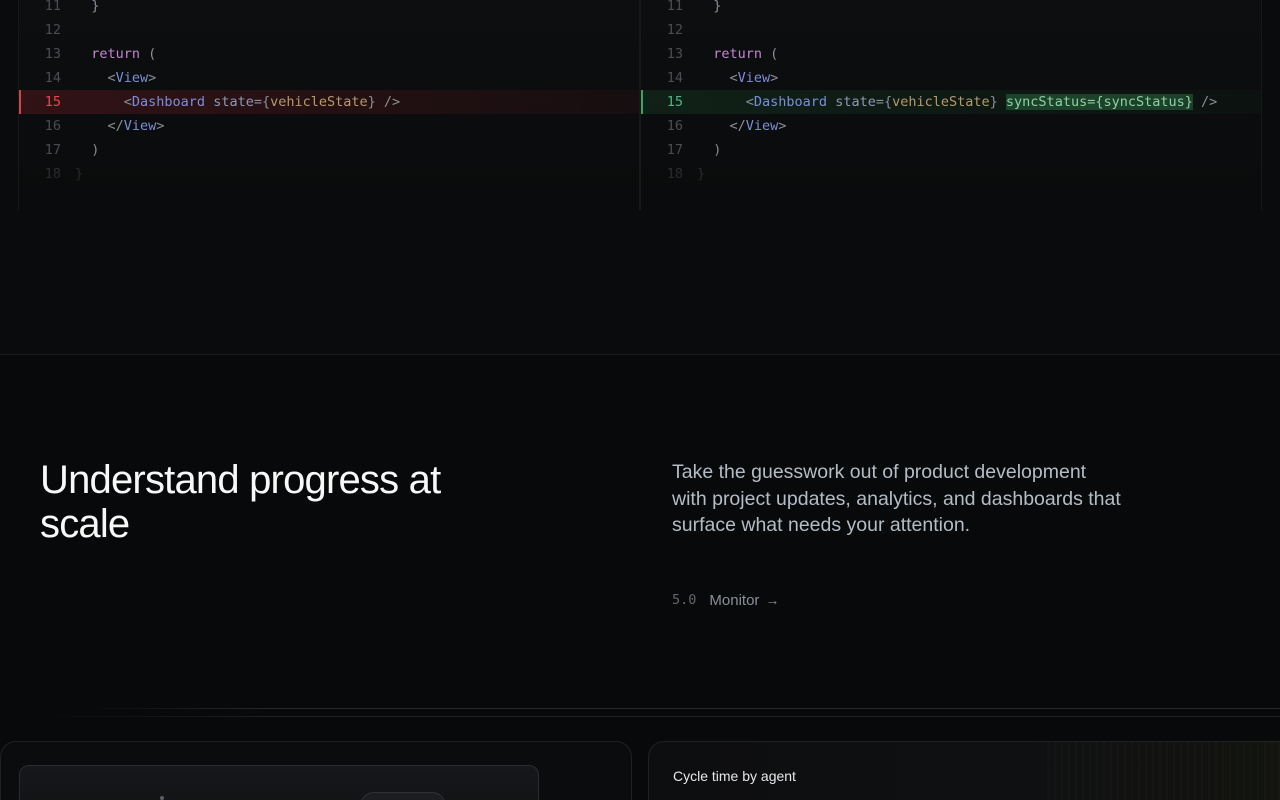 Image resolution: width=1280 pixels, height=800 pixels. I want to click on section-divider, so click(640, 354).